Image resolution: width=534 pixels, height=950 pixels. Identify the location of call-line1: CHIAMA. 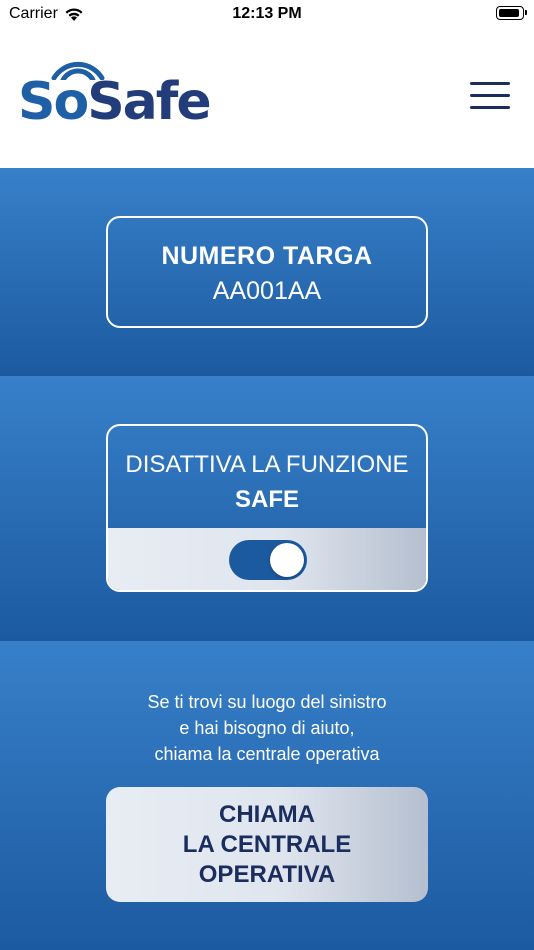
(267, 814).